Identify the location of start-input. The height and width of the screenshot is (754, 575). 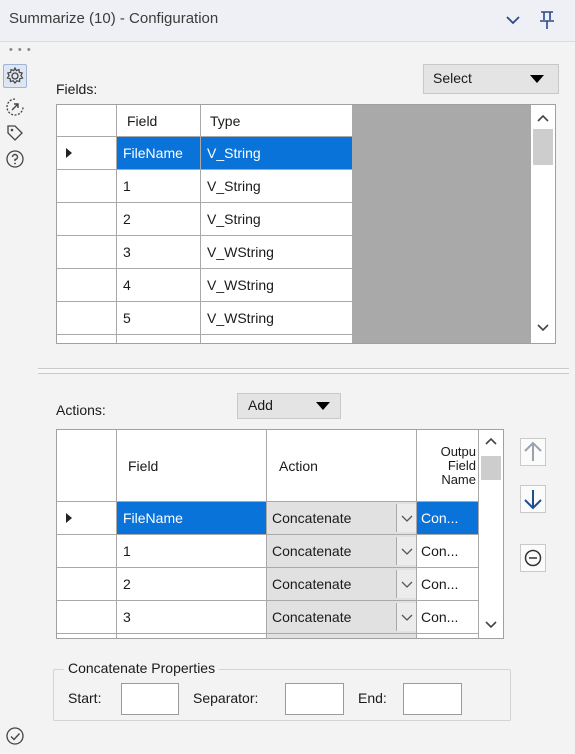
(150, 699).